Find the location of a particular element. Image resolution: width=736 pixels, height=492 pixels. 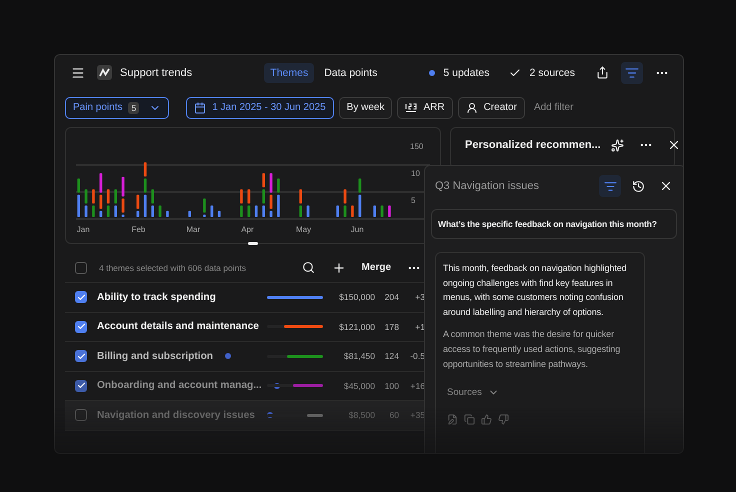

change-cell-text: +1 is located at coordinates (419, 327).